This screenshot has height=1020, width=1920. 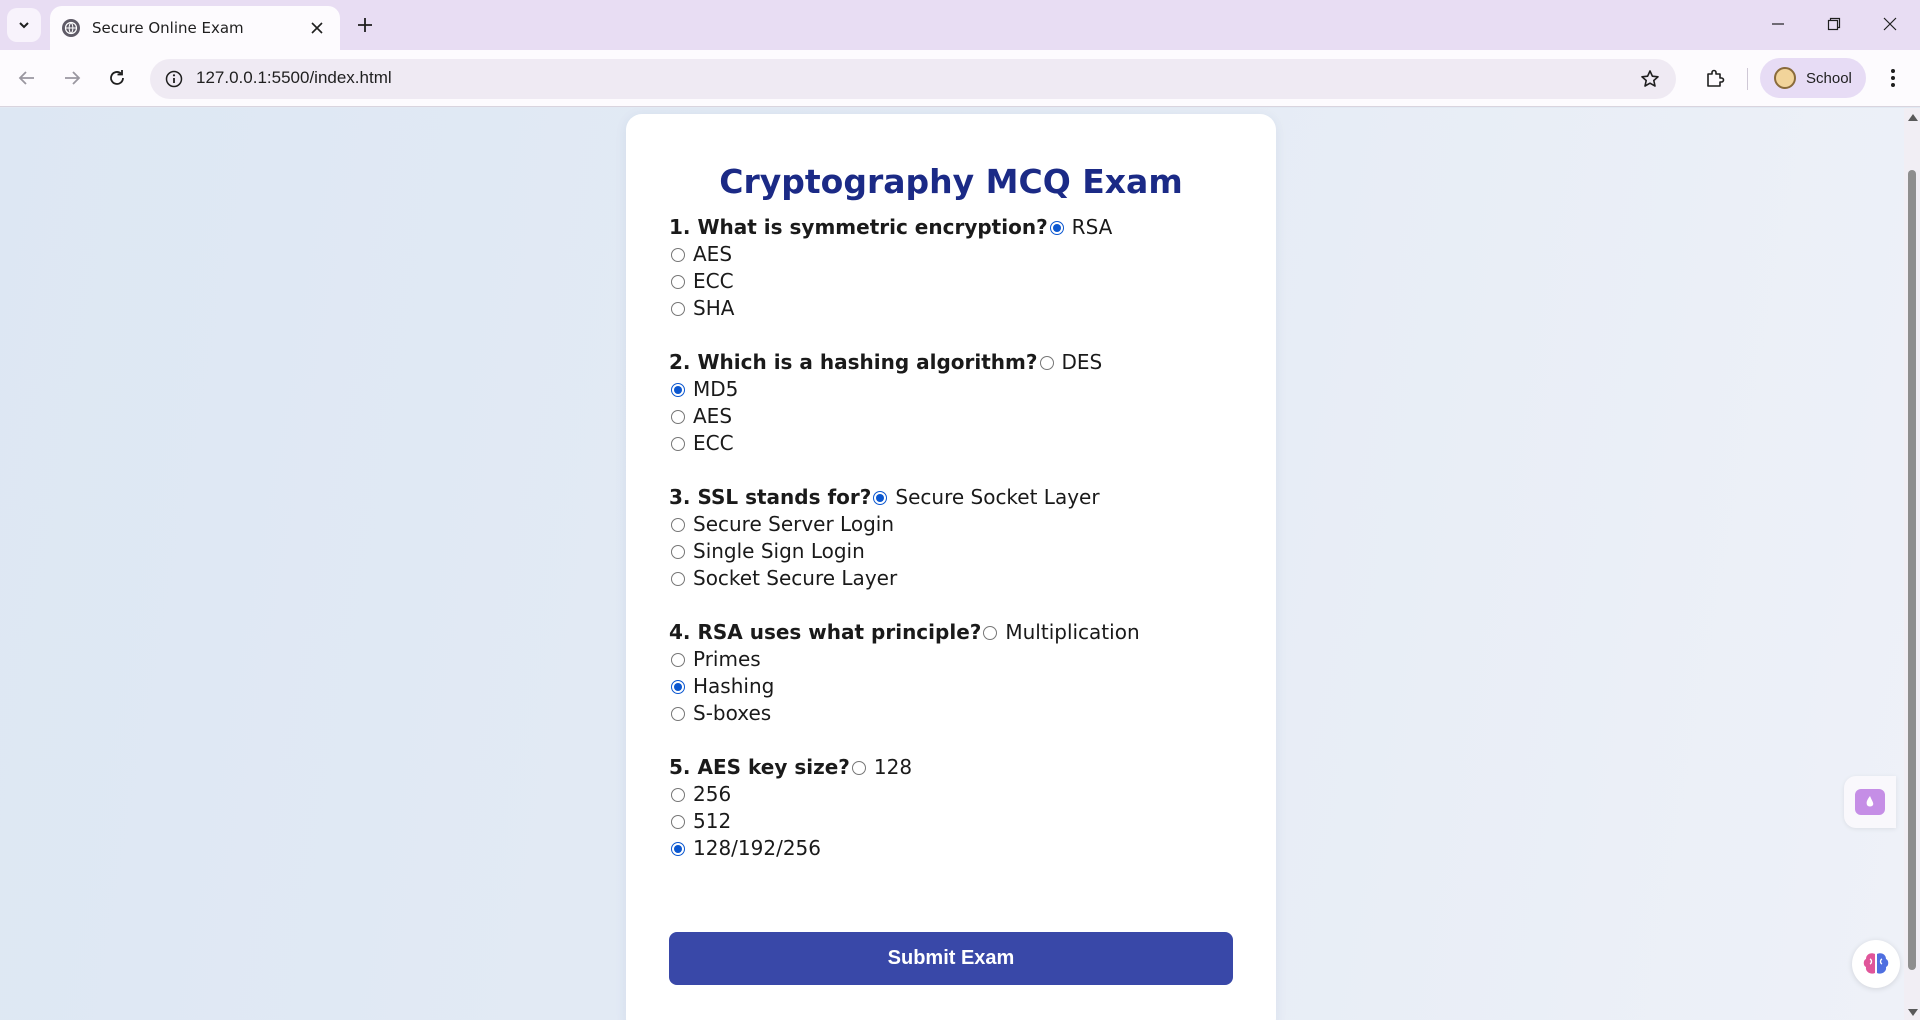 What do you see at coordinates (853, 362) in the screenshot?
I see `question-text: 2. Which is a hashing algorithm?` at bounding box center [853, 362].